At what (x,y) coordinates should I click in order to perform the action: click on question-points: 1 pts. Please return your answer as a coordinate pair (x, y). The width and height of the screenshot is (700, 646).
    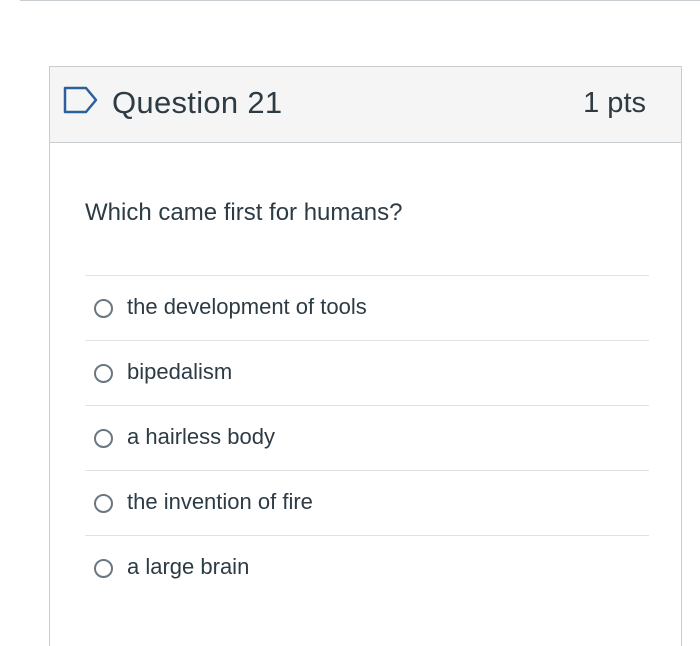
    Looking at the image, I should click on (614, 103).